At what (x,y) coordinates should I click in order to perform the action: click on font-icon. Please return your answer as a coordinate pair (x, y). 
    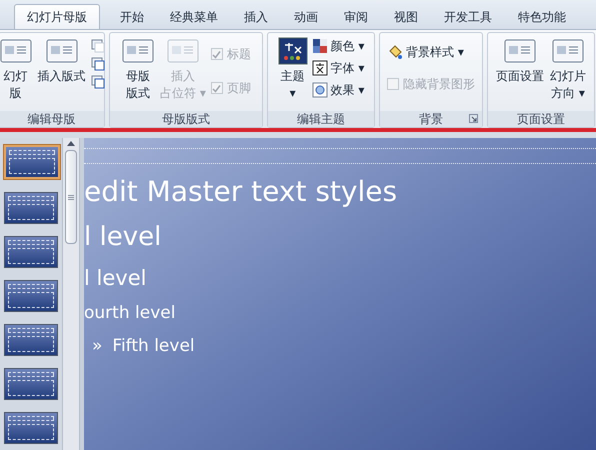
    Looking at the image, I should click on (320, 68).